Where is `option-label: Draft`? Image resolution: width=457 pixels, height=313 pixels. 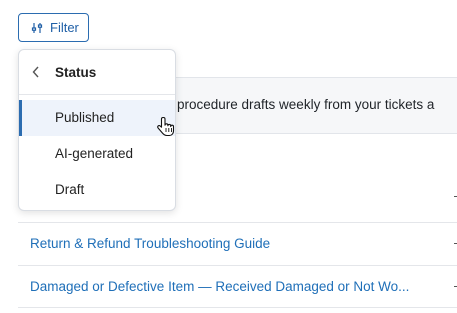 option-label: Draft is located at coordinates (70, 189).